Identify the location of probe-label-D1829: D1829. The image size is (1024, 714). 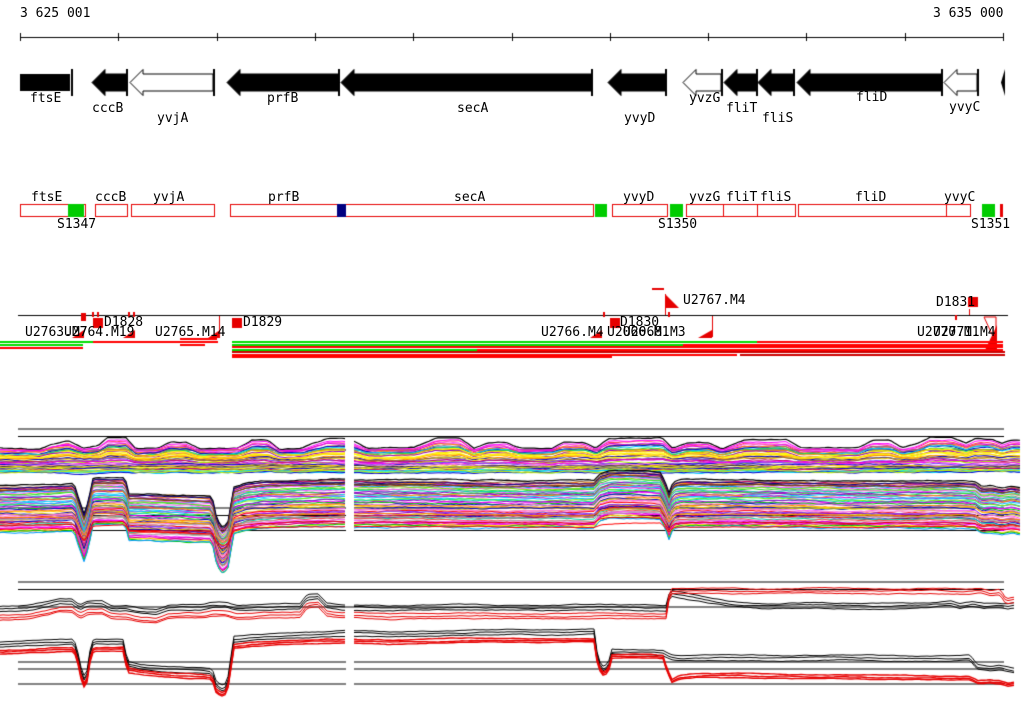
(262, 322).